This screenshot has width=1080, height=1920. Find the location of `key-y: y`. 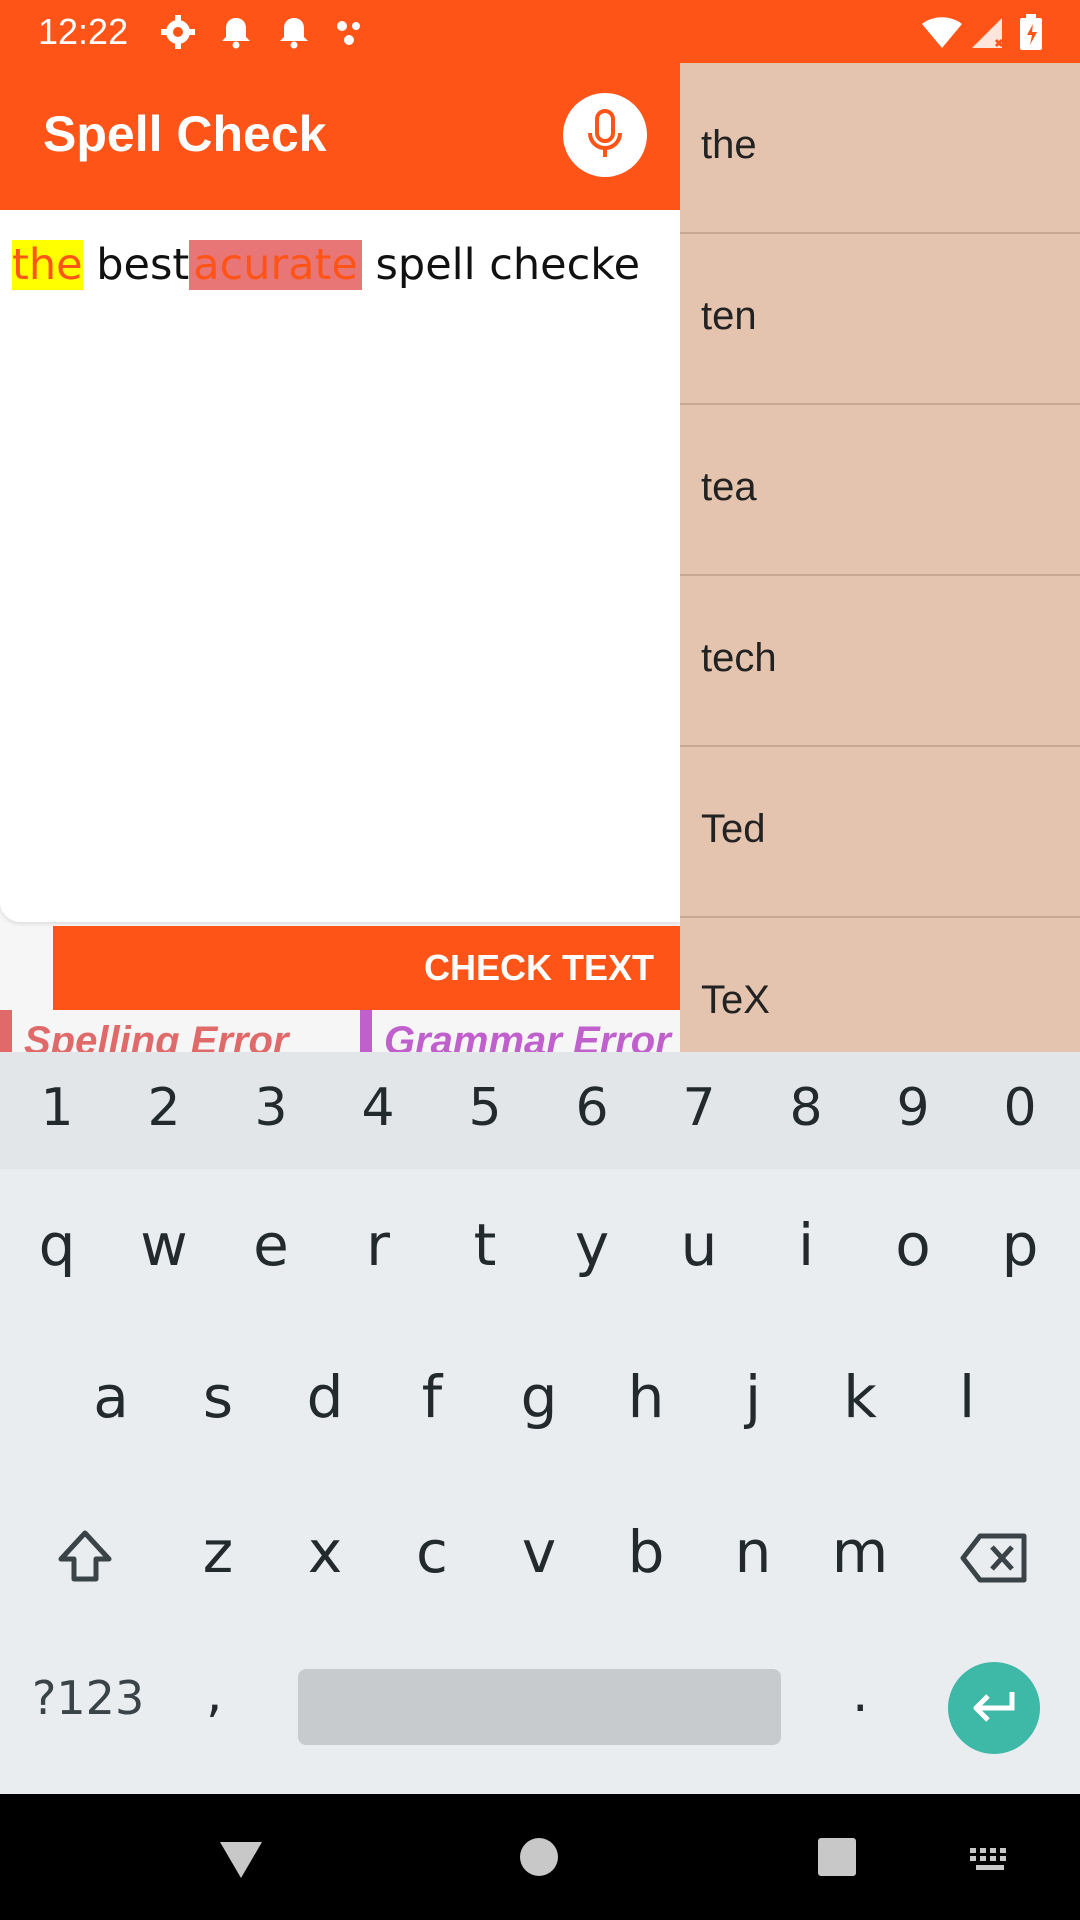

key-y: y is located at coordinates (592, 1245).